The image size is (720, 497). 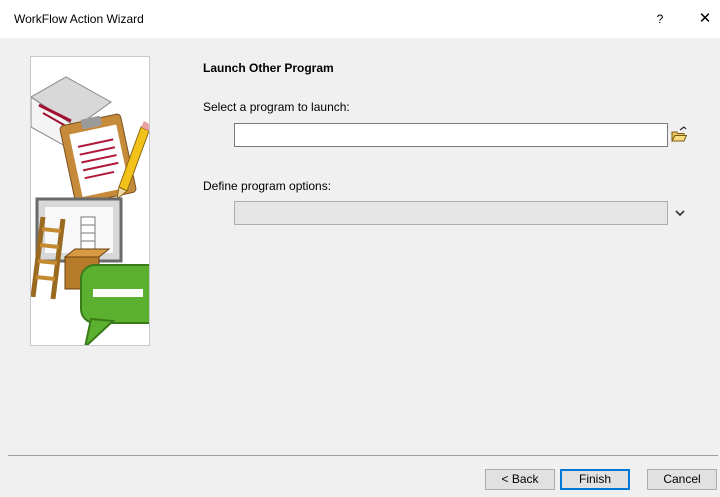 I want to click on close-button: ✕, so click(x=705, y=19).